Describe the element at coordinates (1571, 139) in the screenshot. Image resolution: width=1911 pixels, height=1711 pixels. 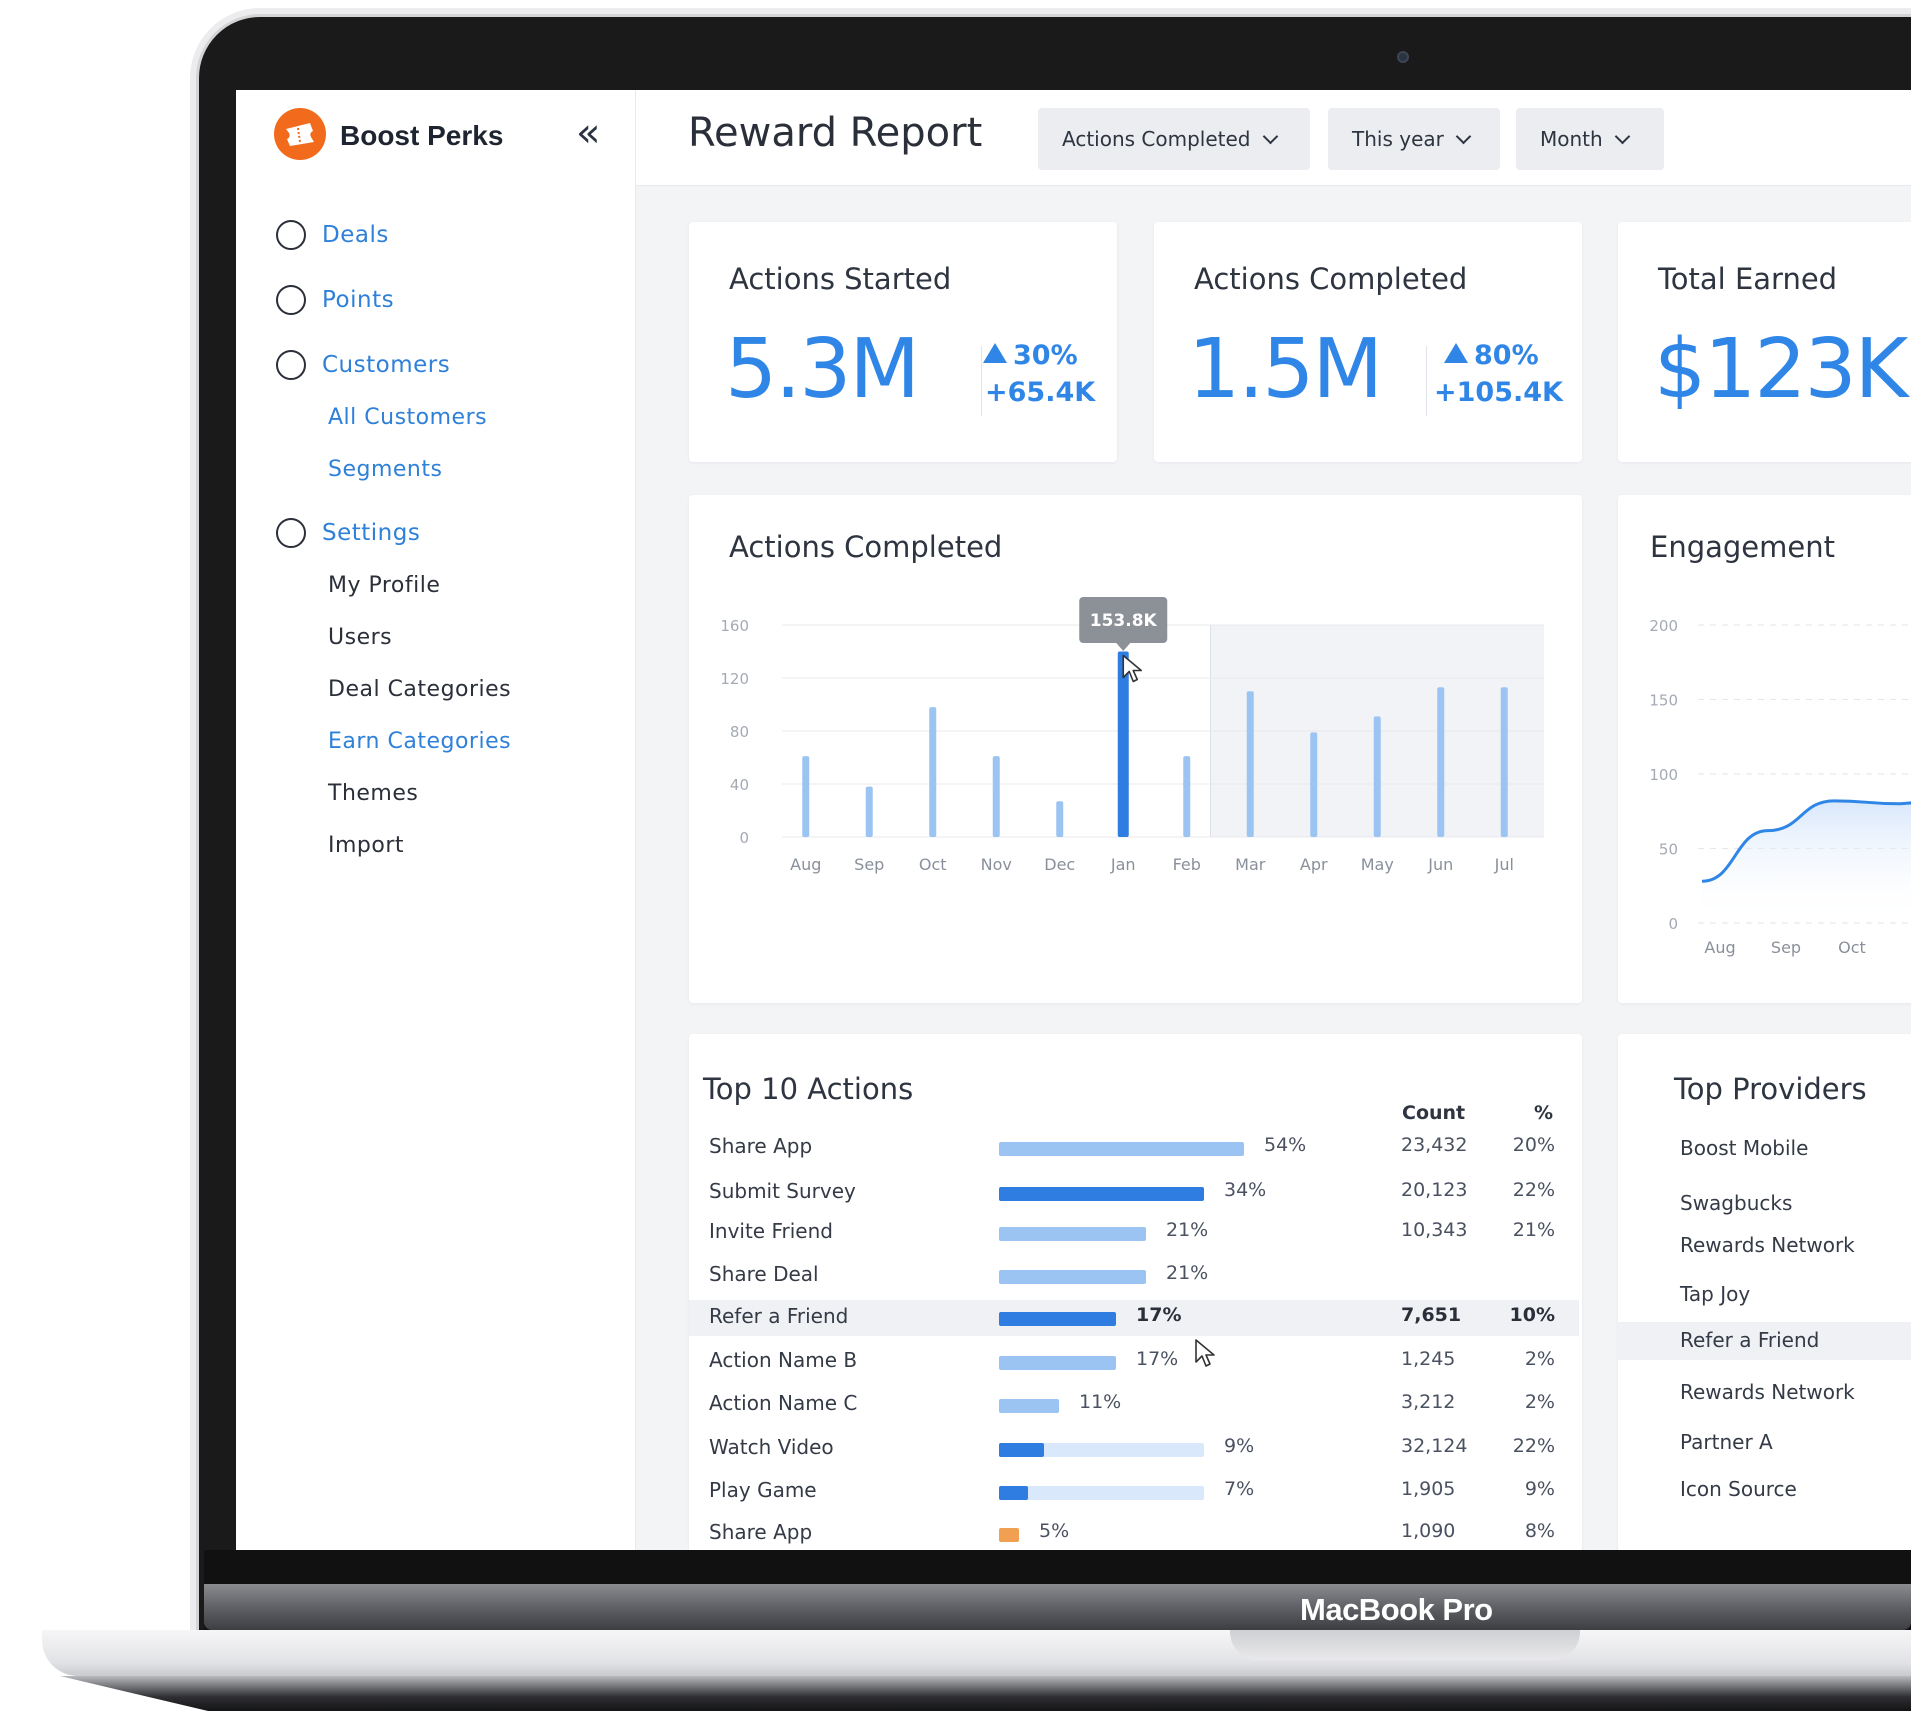
I see `dropdown-label: Month` at that location.